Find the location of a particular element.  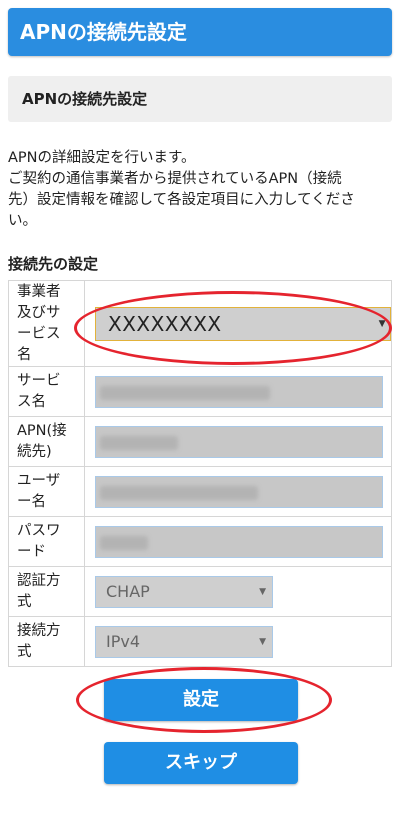

carrier-service-value: XXXXXXXX is located at coordinates (165, 323).